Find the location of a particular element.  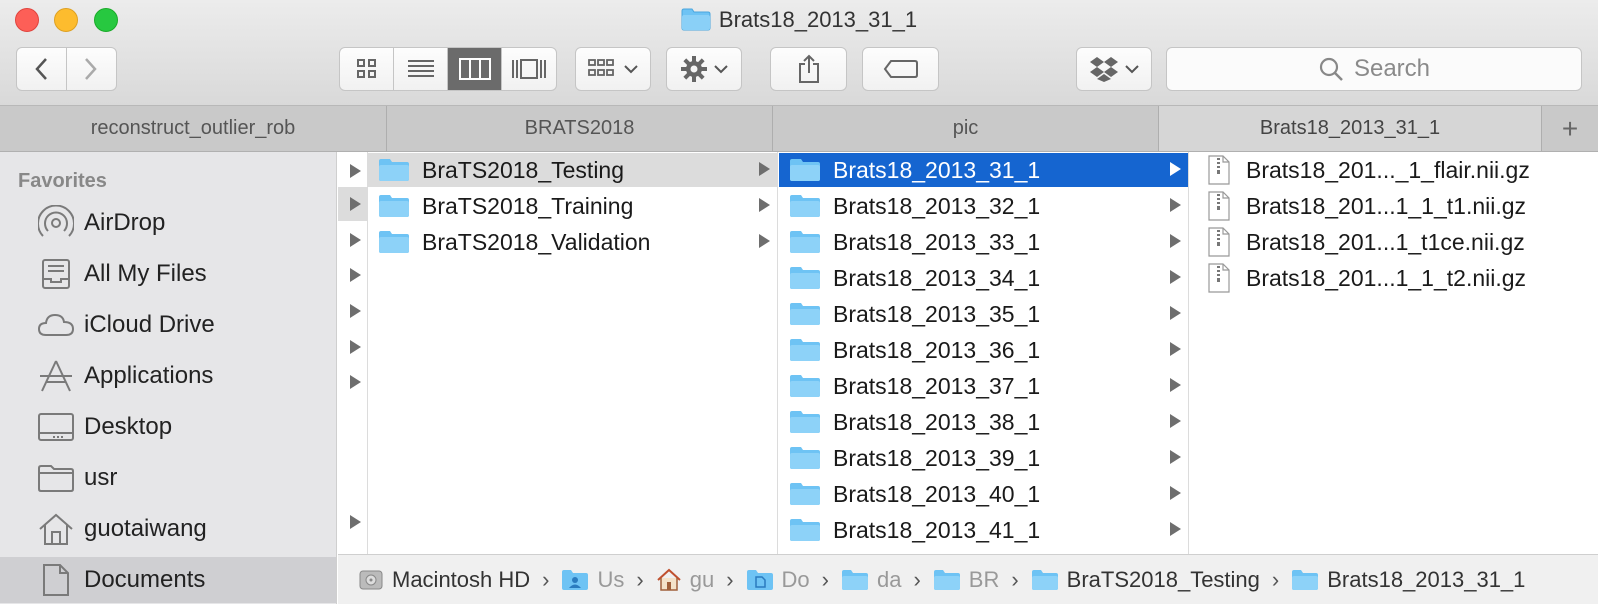

tag-button is located at coordinates (900, 69).